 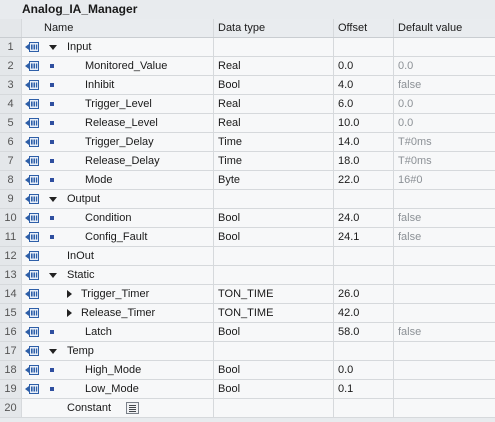 I want to click on table-row: 19 Low_Mode Bool 0.1, so click(x=247, y=389).